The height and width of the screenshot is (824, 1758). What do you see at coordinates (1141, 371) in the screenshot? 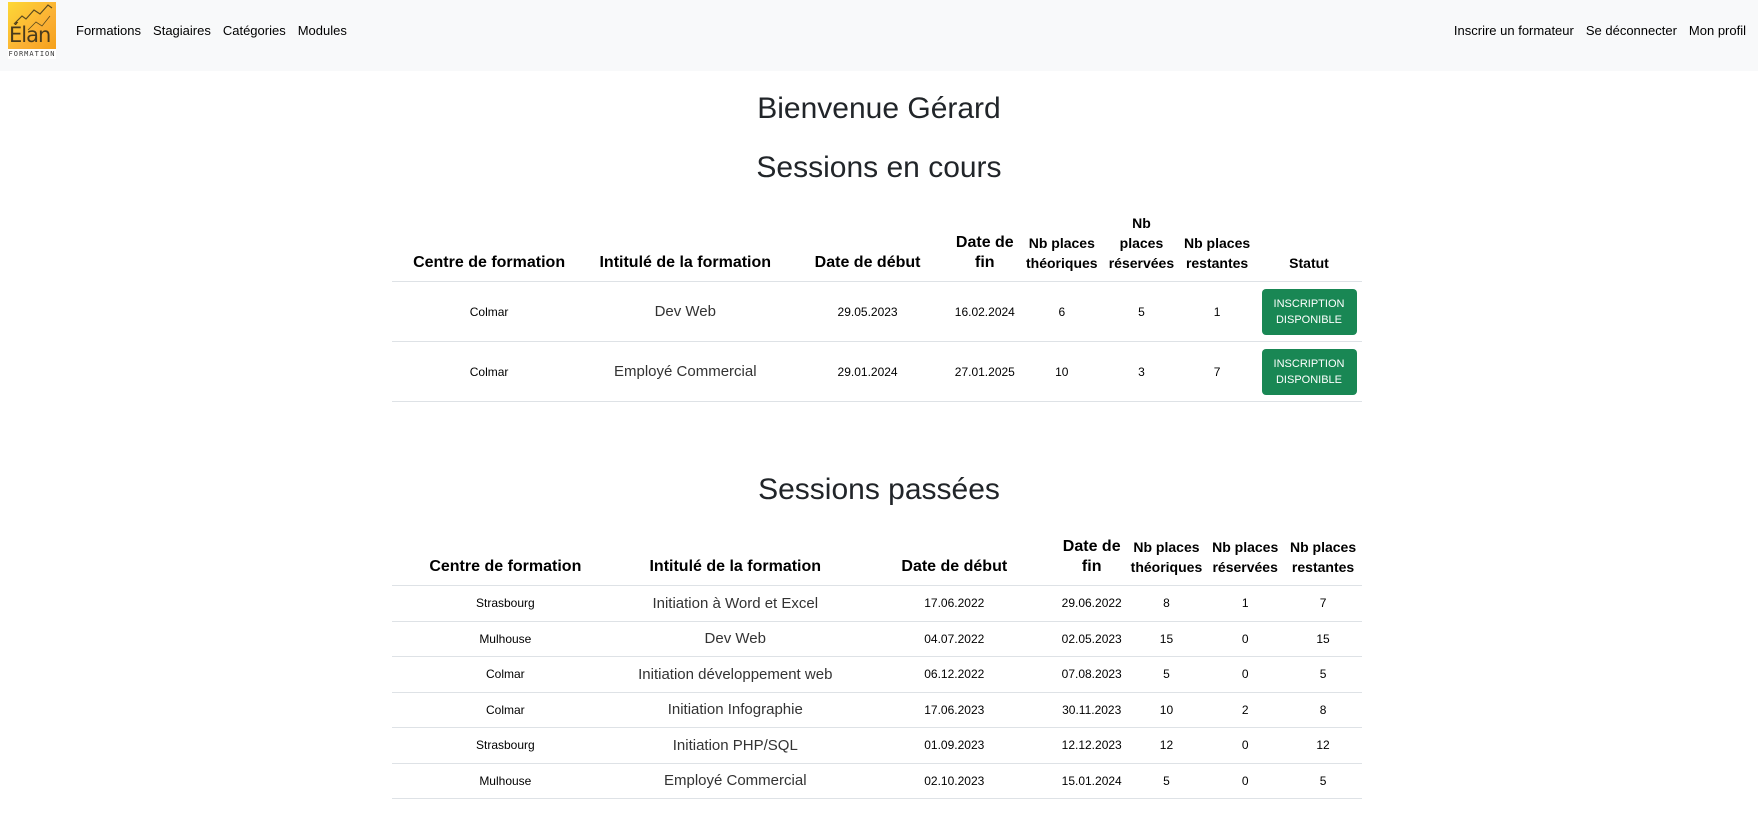
I see `cell-reserved: 3` at bounding box center [1141, 371].